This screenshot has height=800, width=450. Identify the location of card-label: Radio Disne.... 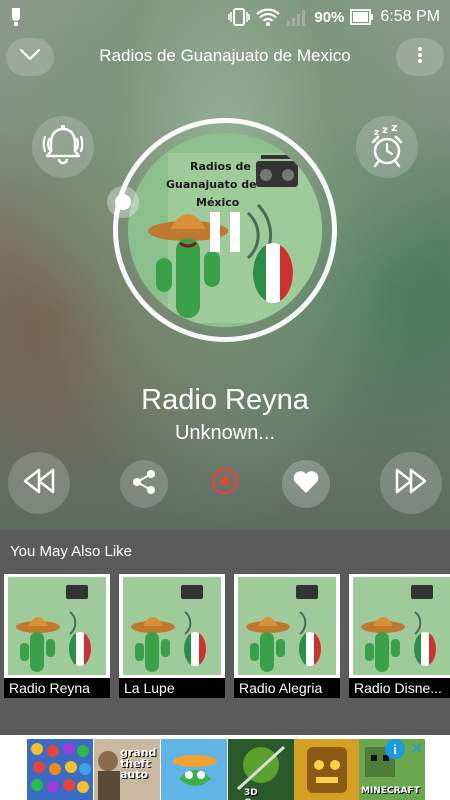
(399, 688).